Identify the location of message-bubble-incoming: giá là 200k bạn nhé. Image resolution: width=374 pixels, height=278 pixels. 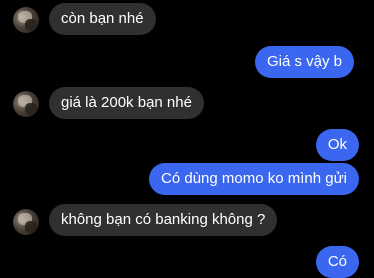
(126, 103).